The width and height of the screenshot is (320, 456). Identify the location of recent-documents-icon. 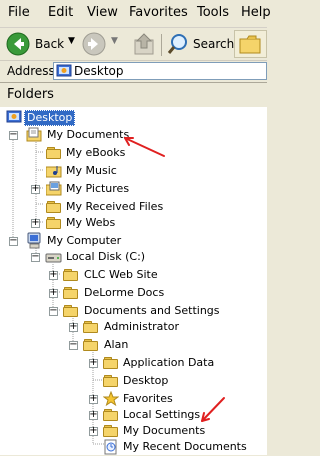
(110, 447).